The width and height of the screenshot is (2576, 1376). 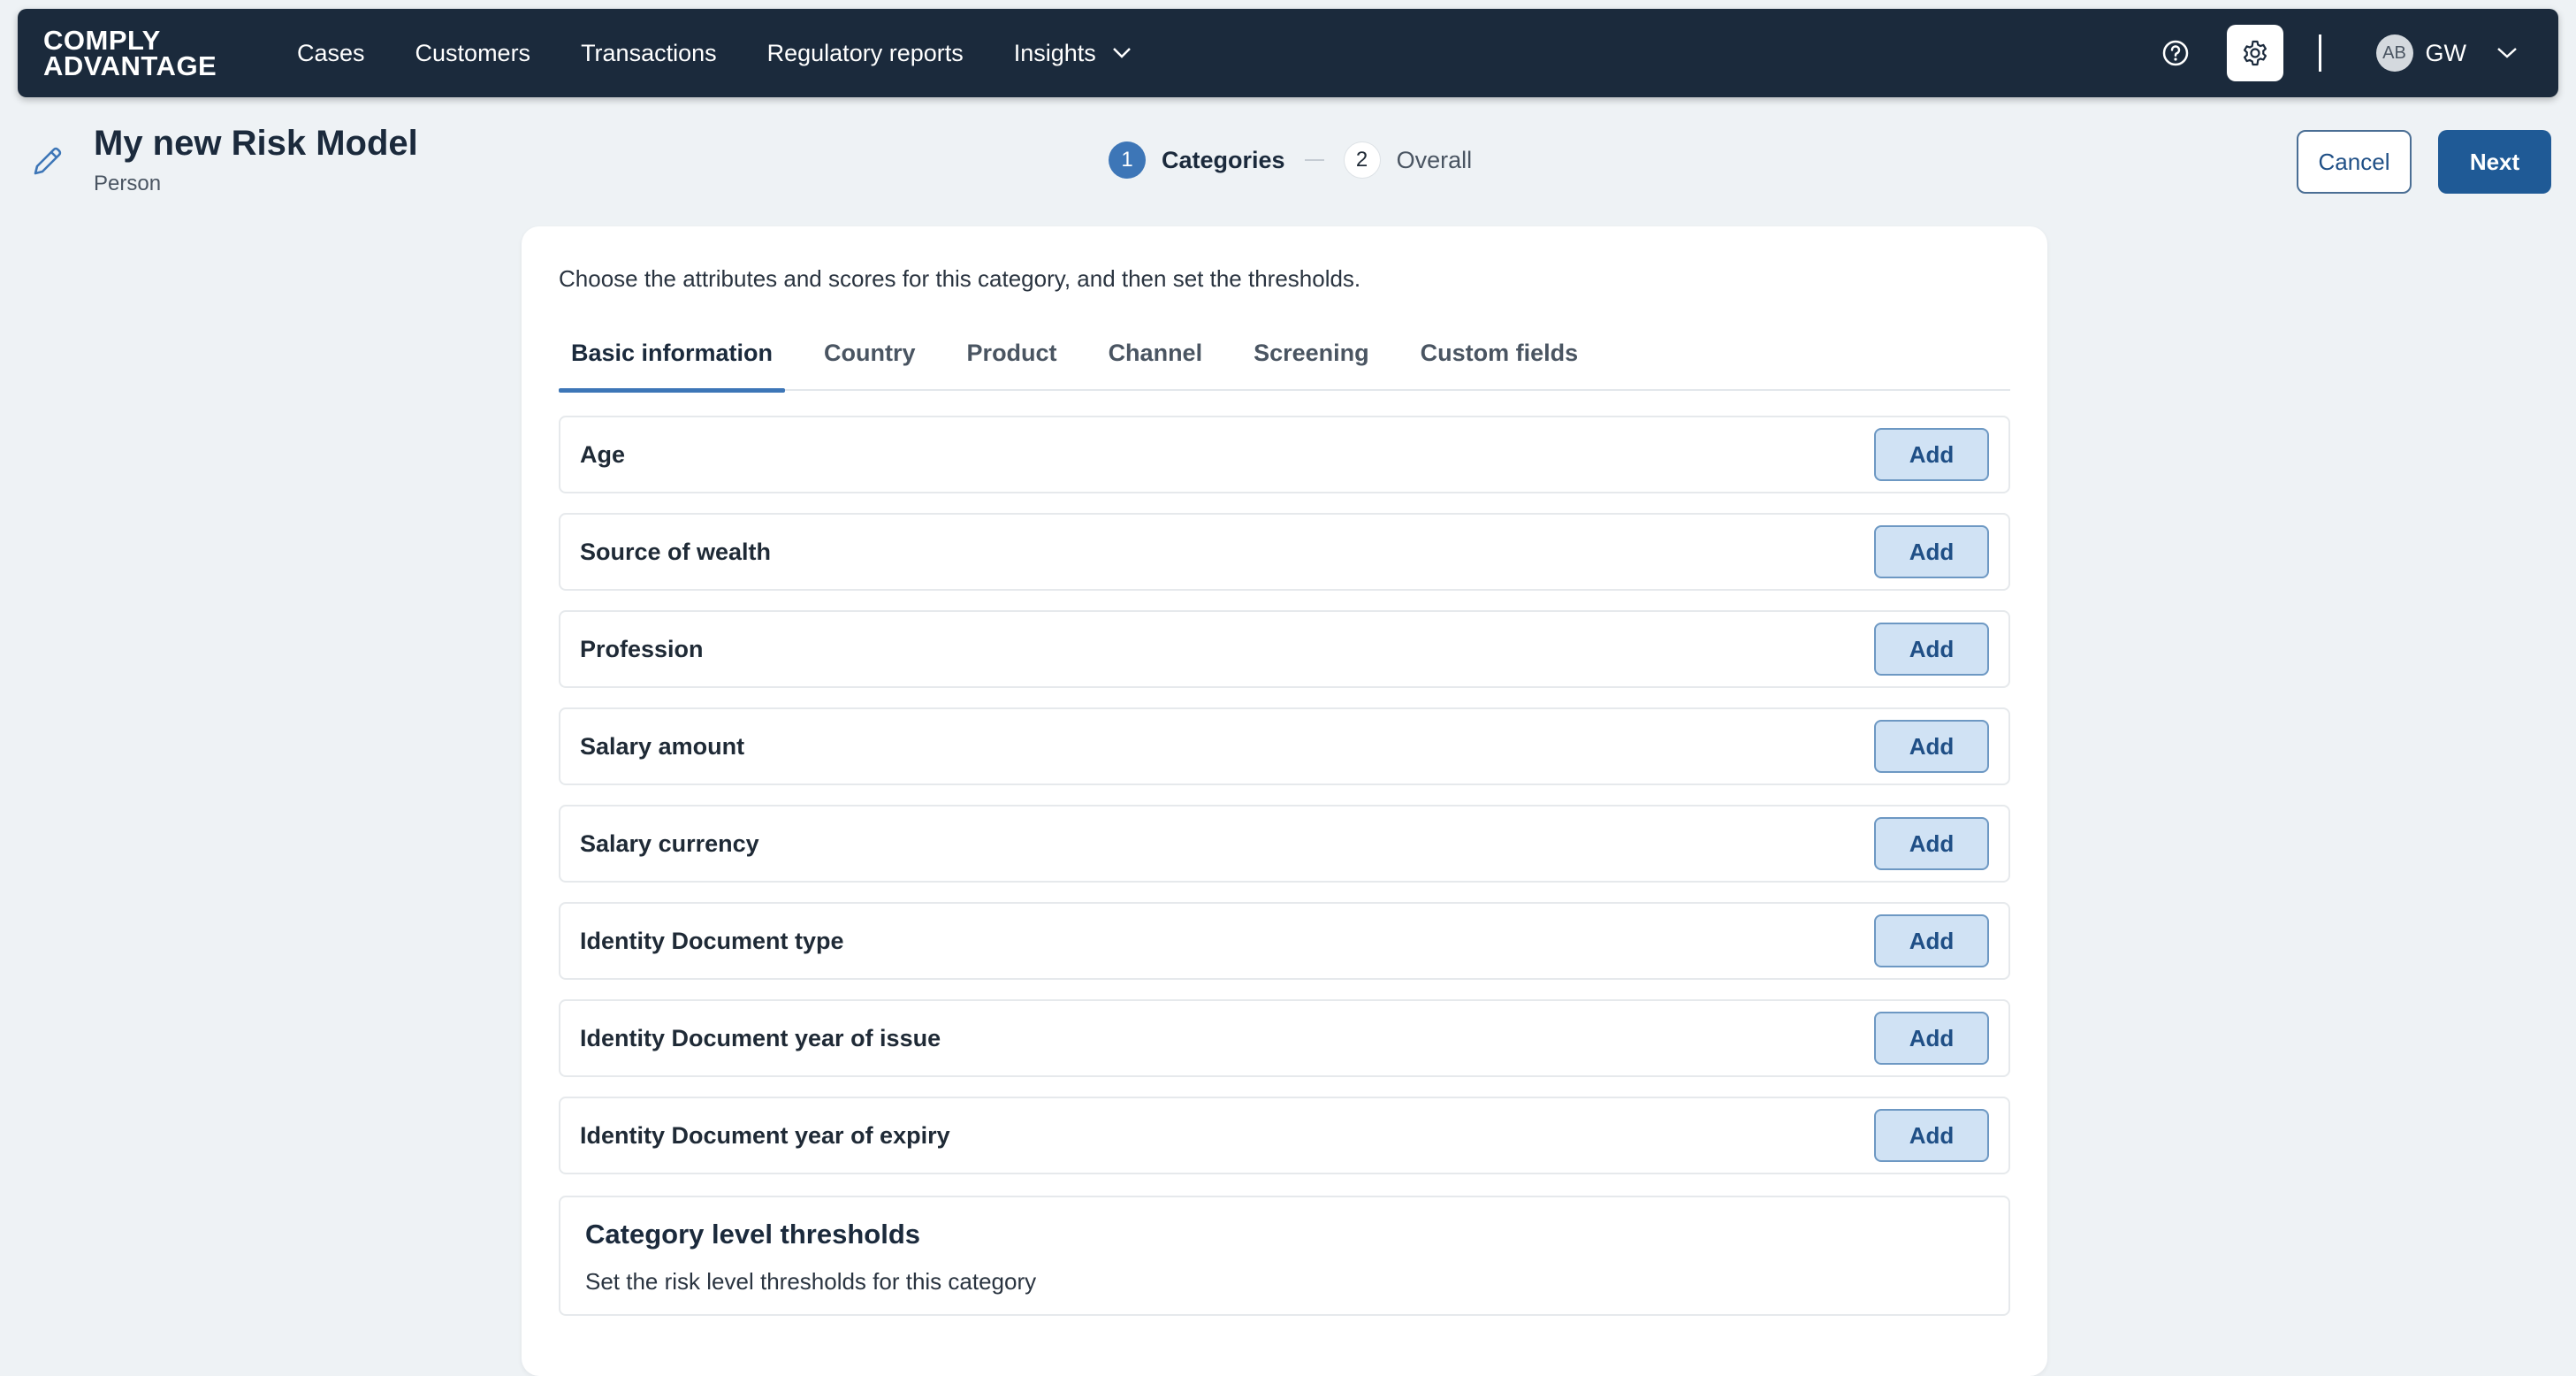 What do you see at coordinates (2507, 53) in the screenshot?
I see `user-menu-chevron-down-icon` at bounding box center [2507, 53].